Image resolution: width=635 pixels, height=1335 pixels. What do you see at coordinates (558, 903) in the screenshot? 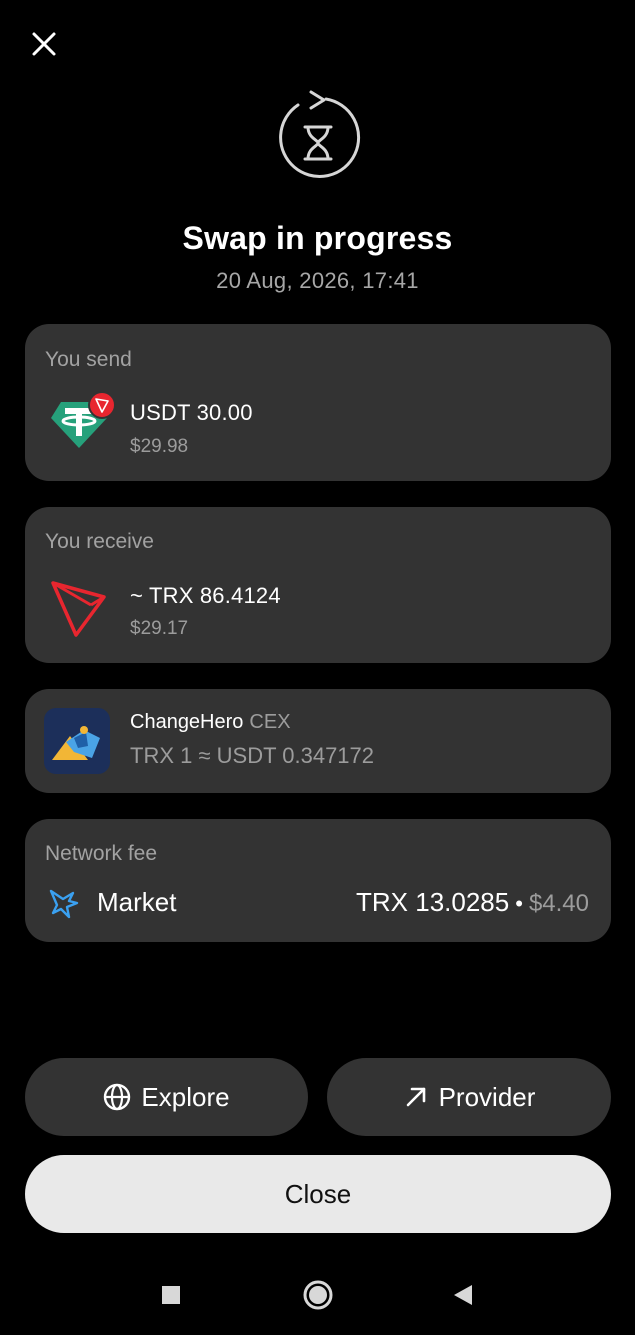
I see `fee-fiat: $4.40` at bounding box center [558, 903].